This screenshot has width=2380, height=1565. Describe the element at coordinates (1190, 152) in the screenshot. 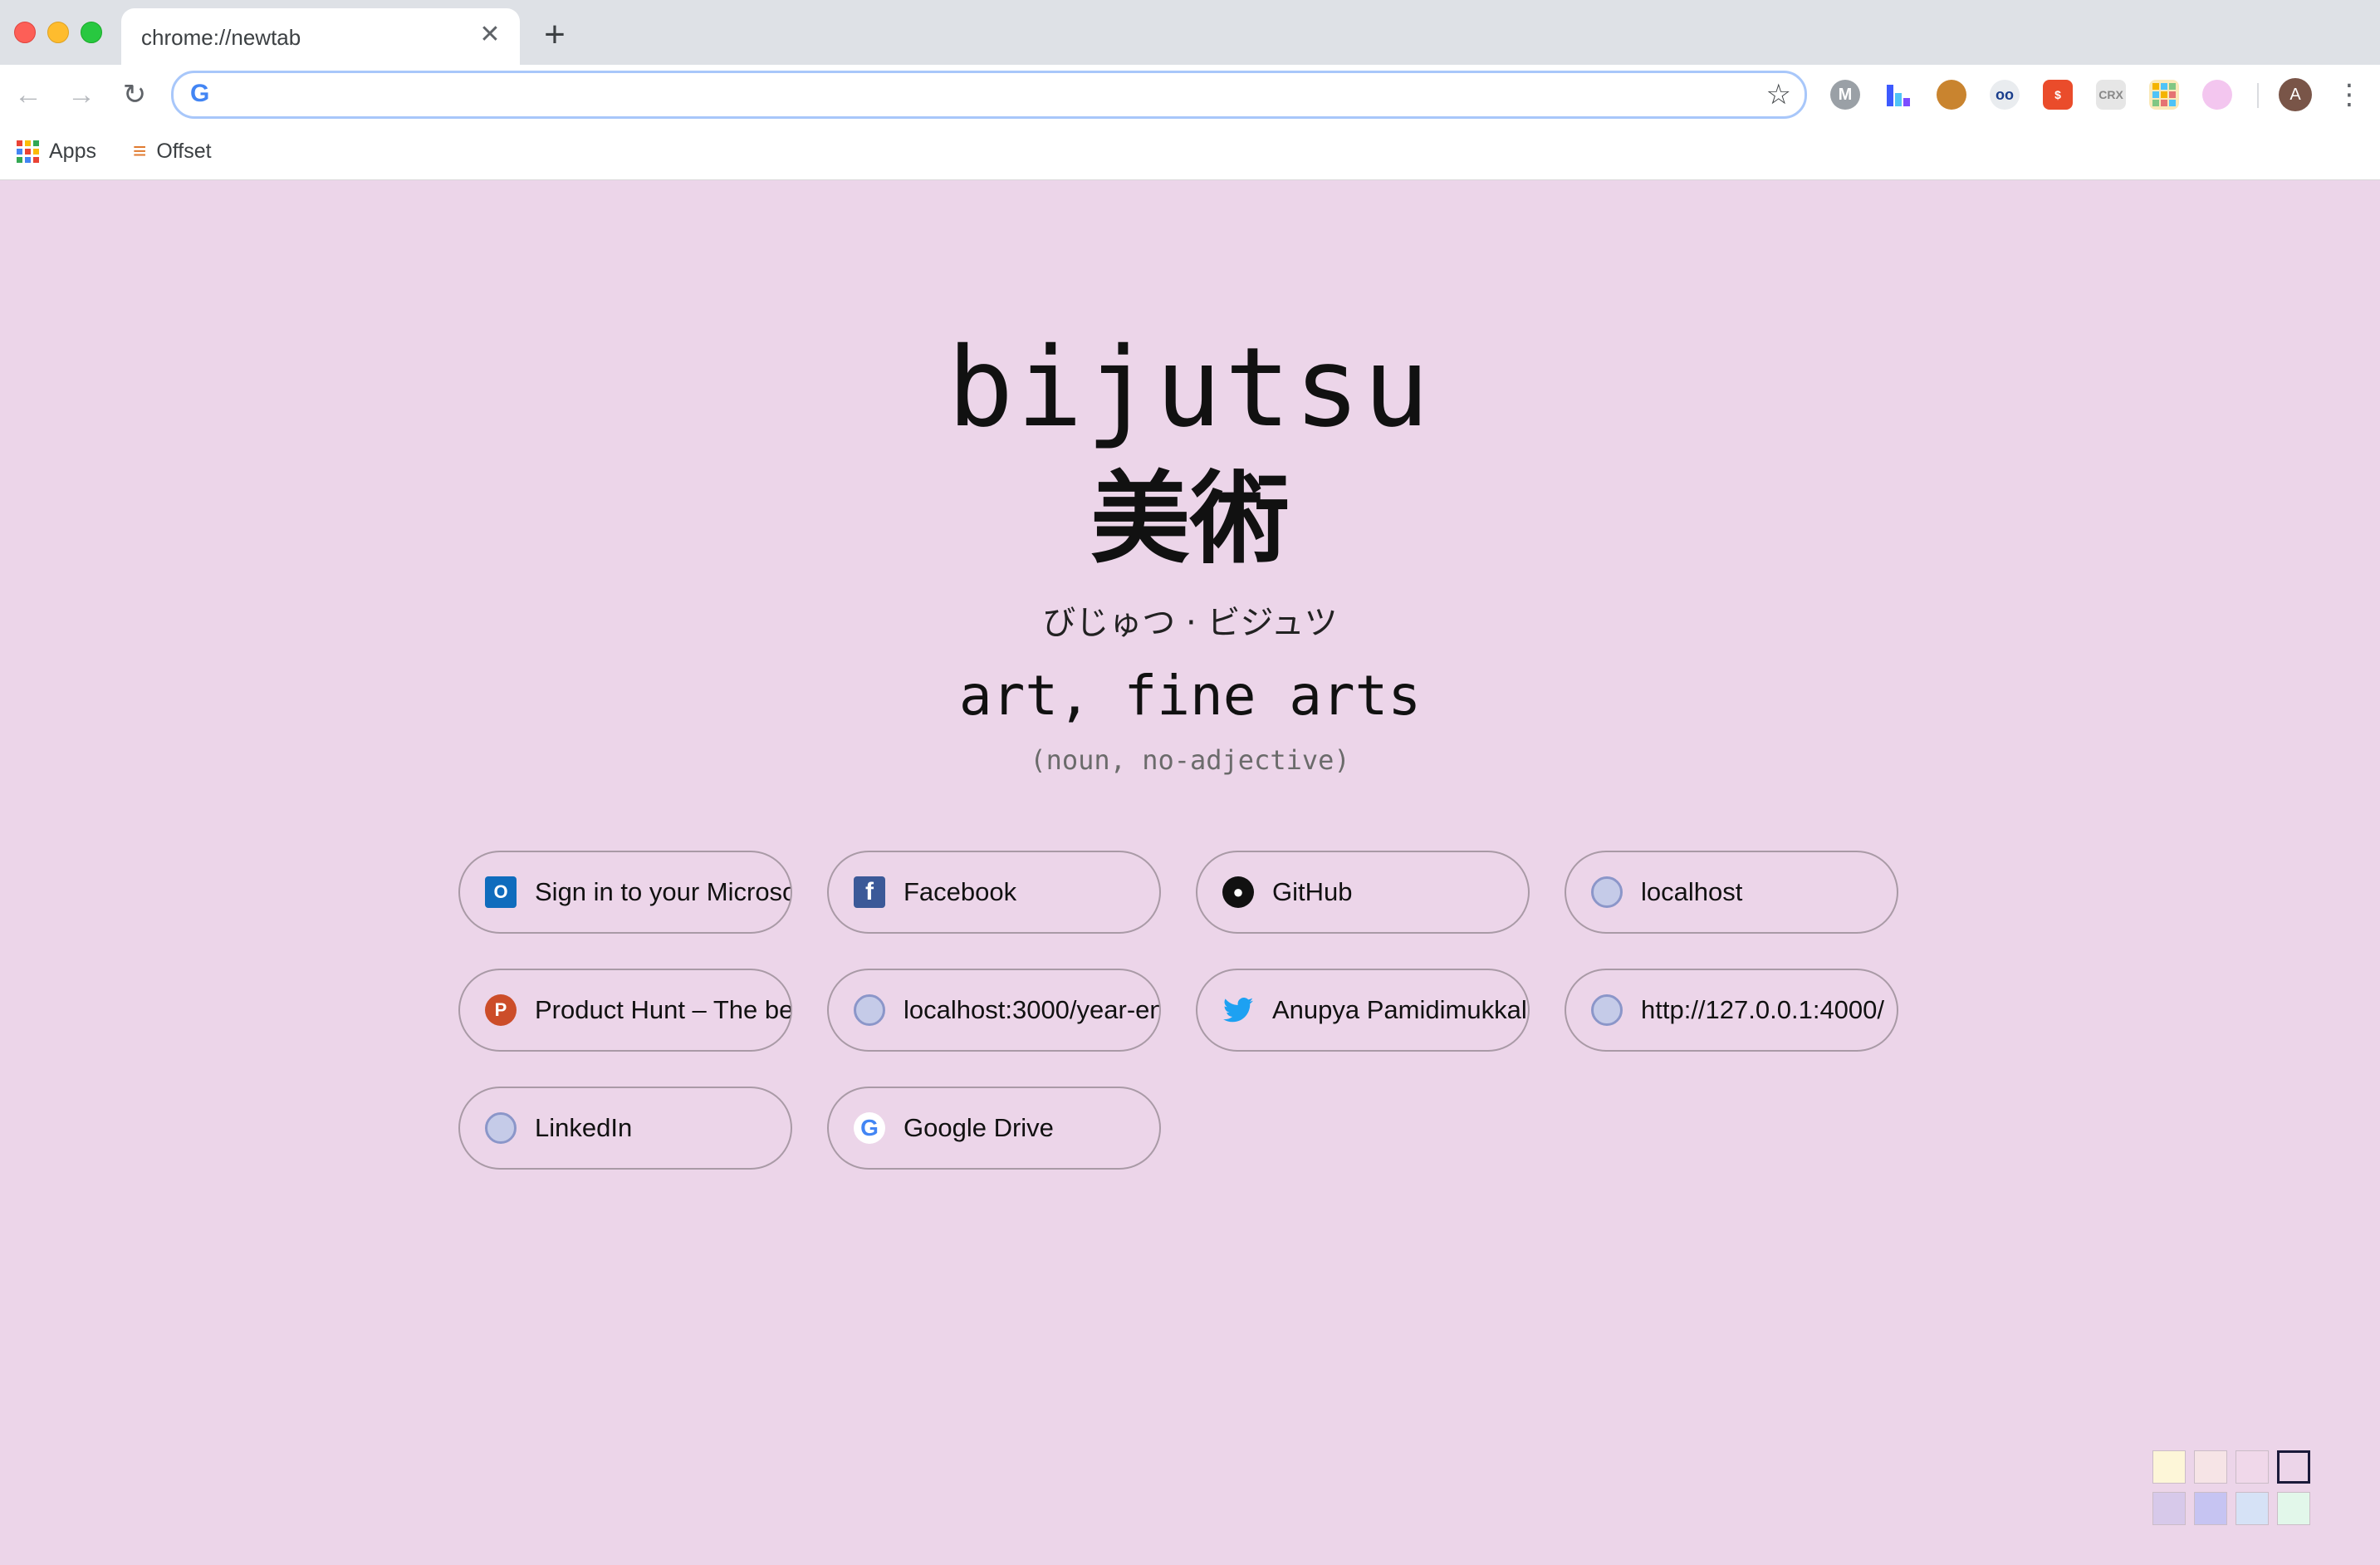

I see `bookmarks-bar: Apps ≡ Offset` at that location.